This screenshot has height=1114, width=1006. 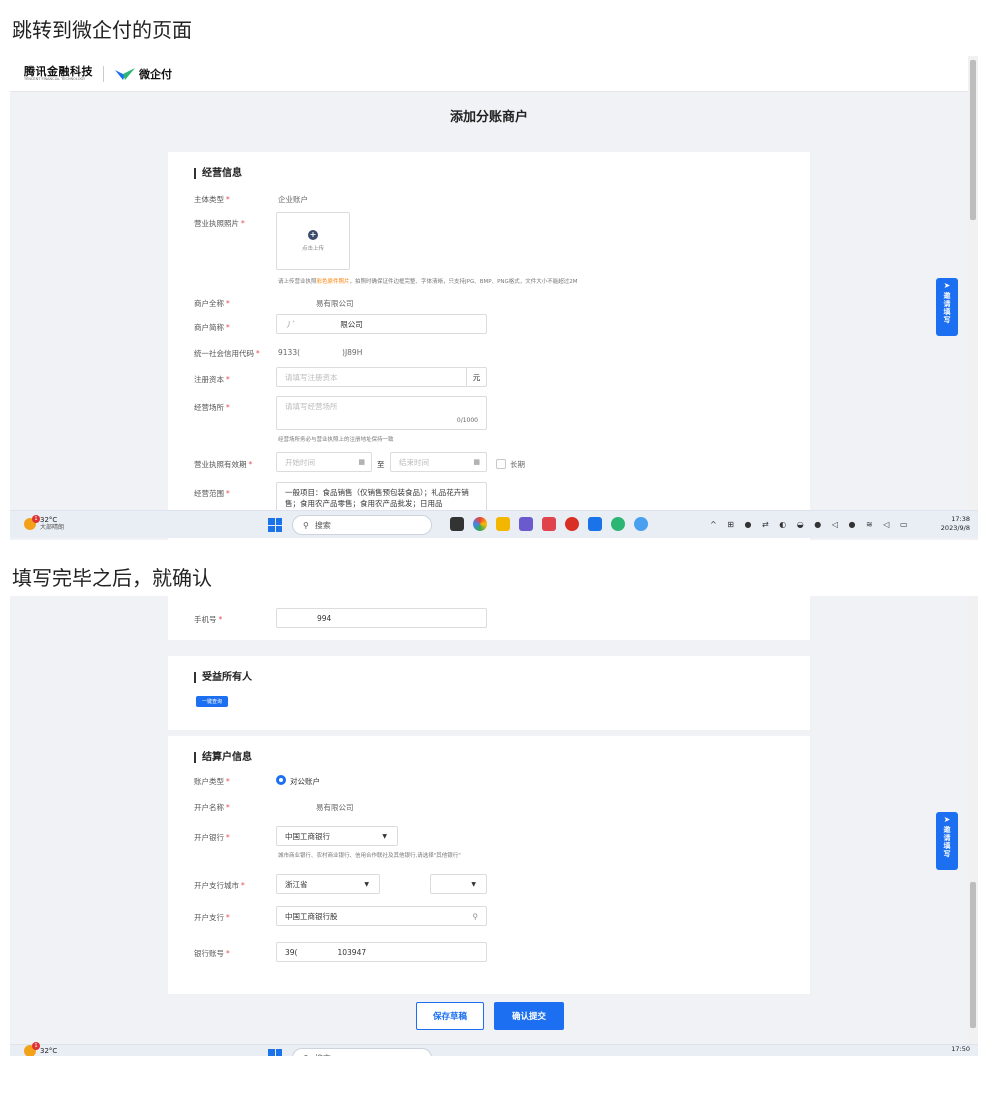 What do you see at coordinates (103, 73) in the screenshot?
I see `divider` at bounding box center [103, 73].